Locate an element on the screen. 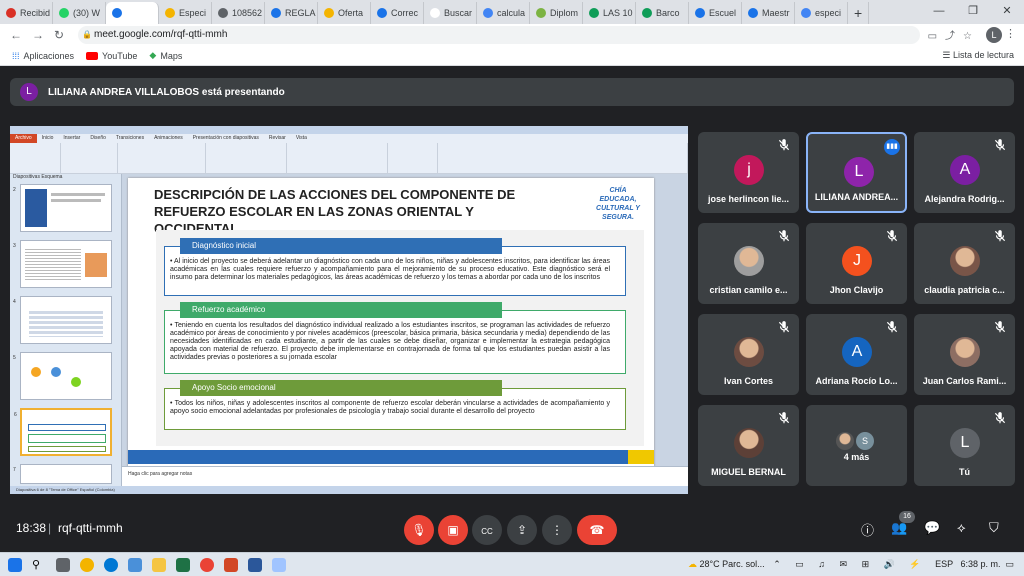 This screenshot has height=576, width=1024. minimize-icon: — is located at coordinates (939, 12).